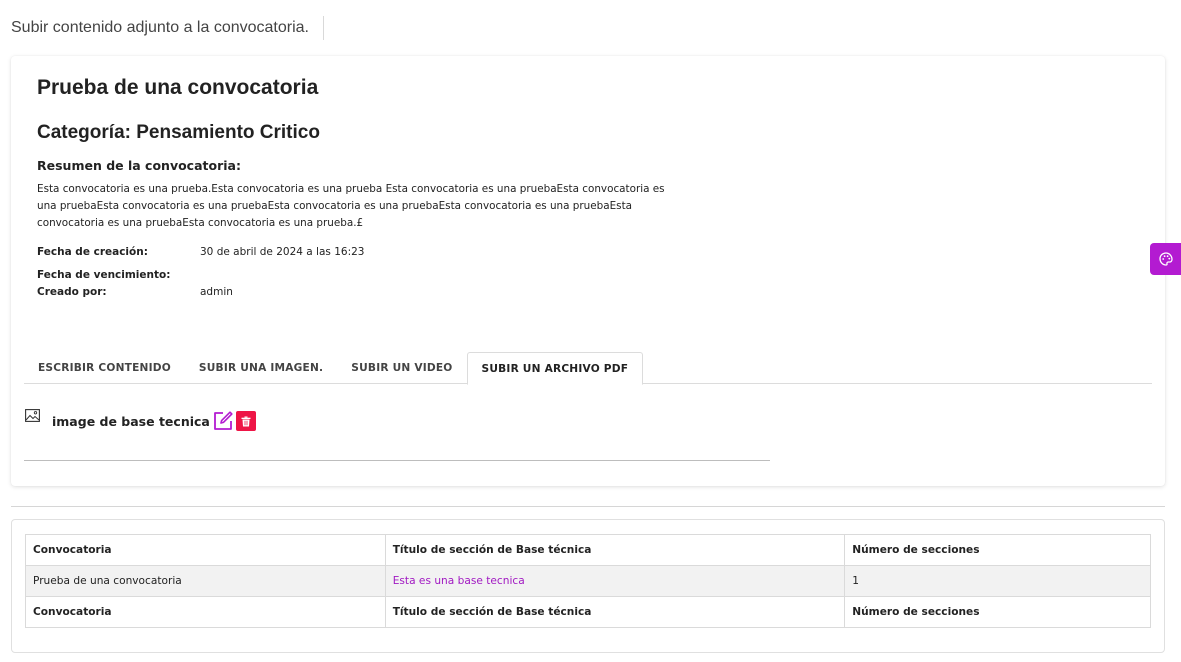  Describe the element at coordinates (216, 292) in the screenshot. I see `author-value: admin` at that location.